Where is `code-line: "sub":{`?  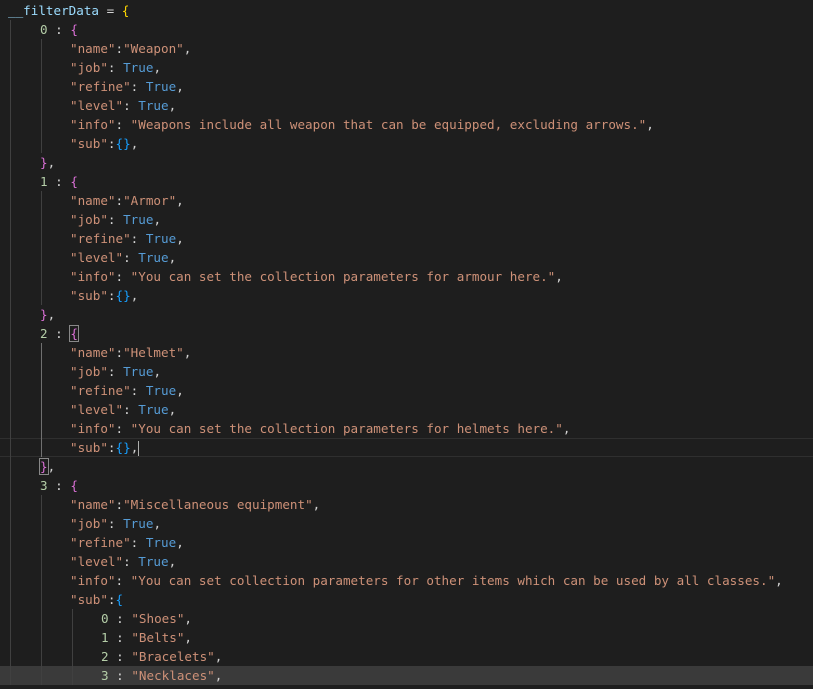 code-line: "sub":{ is located at coordinates (406, 599).